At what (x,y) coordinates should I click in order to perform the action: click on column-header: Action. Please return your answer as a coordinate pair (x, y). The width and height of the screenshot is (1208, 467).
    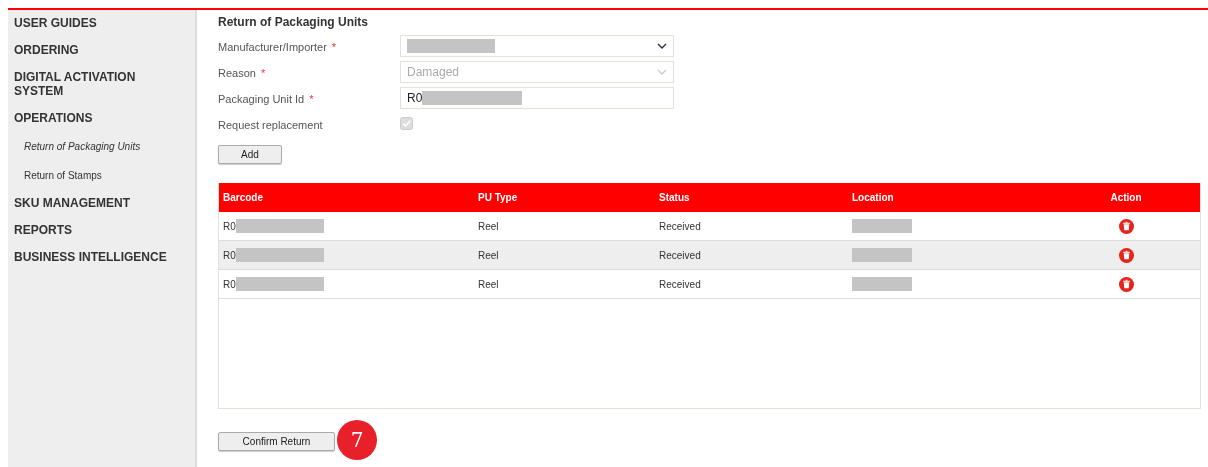
    Looking at the image, I should click on (1126, 197).